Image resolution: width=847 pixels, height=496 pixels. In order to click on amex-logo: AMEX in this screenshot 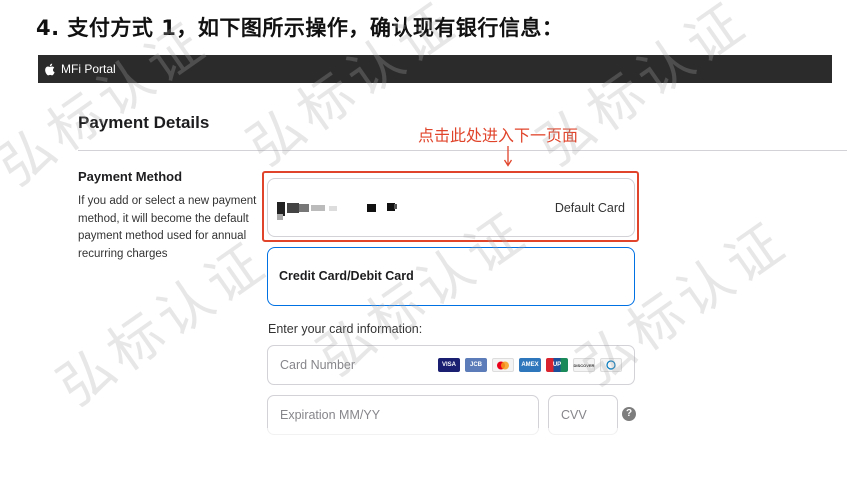, I will do `click(530, 365)`.